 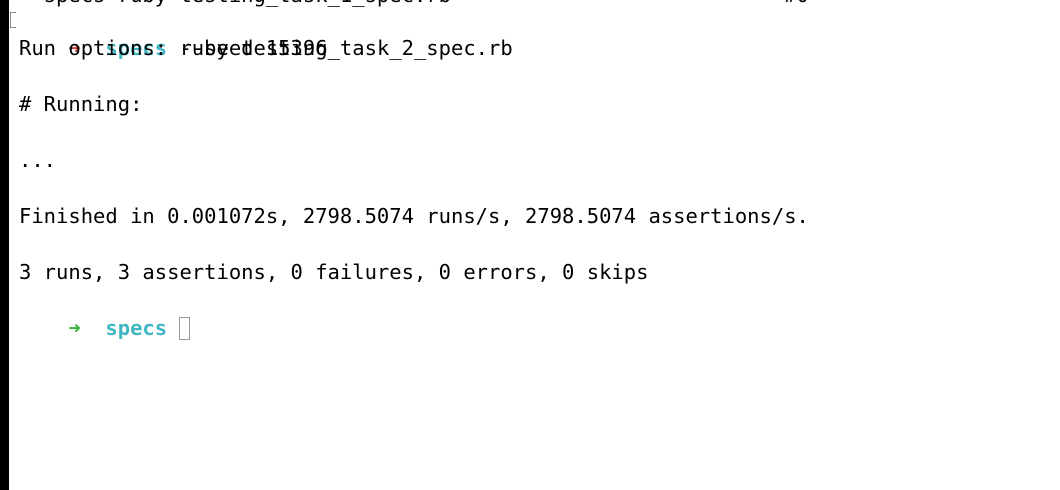 What do you see at coordinates (105, 313) in the screenshot?
I see `prompt-line-current: ➜ specs` at bounding box center [105, 313].